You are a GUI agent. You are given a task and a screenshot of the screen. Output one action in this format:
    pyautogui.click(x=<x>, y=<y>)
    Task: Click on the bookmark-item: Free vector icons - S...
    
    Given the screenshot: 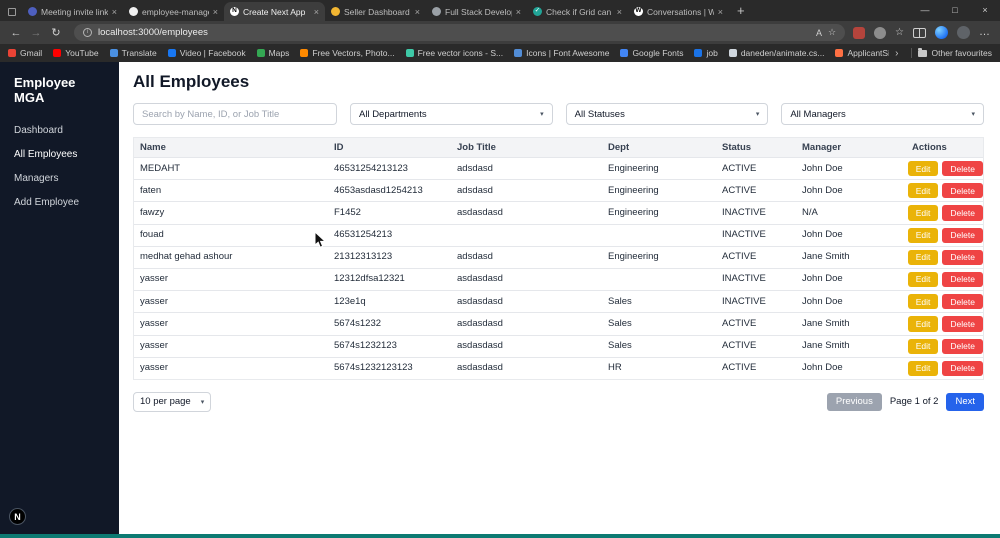 What is the action you would take?
    pyautogui.click(x=454, y=53)
    